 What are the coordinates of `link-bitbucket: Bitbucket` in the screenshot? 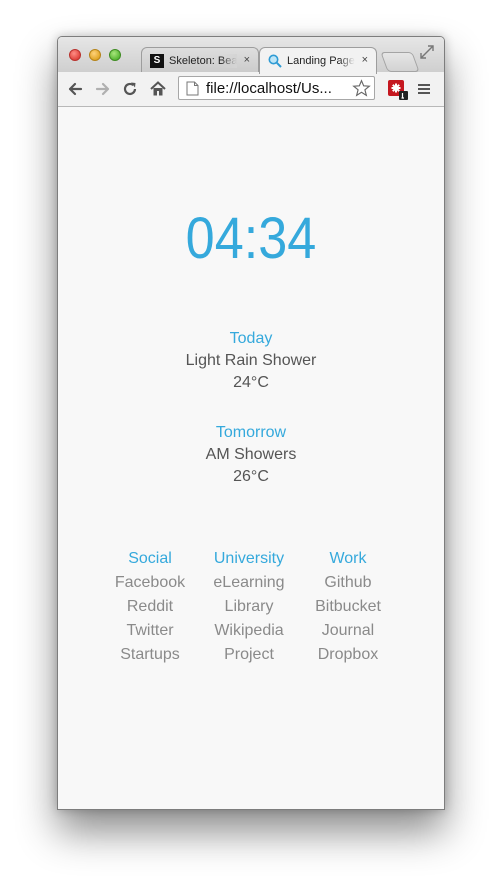 It's located at (348, 609).